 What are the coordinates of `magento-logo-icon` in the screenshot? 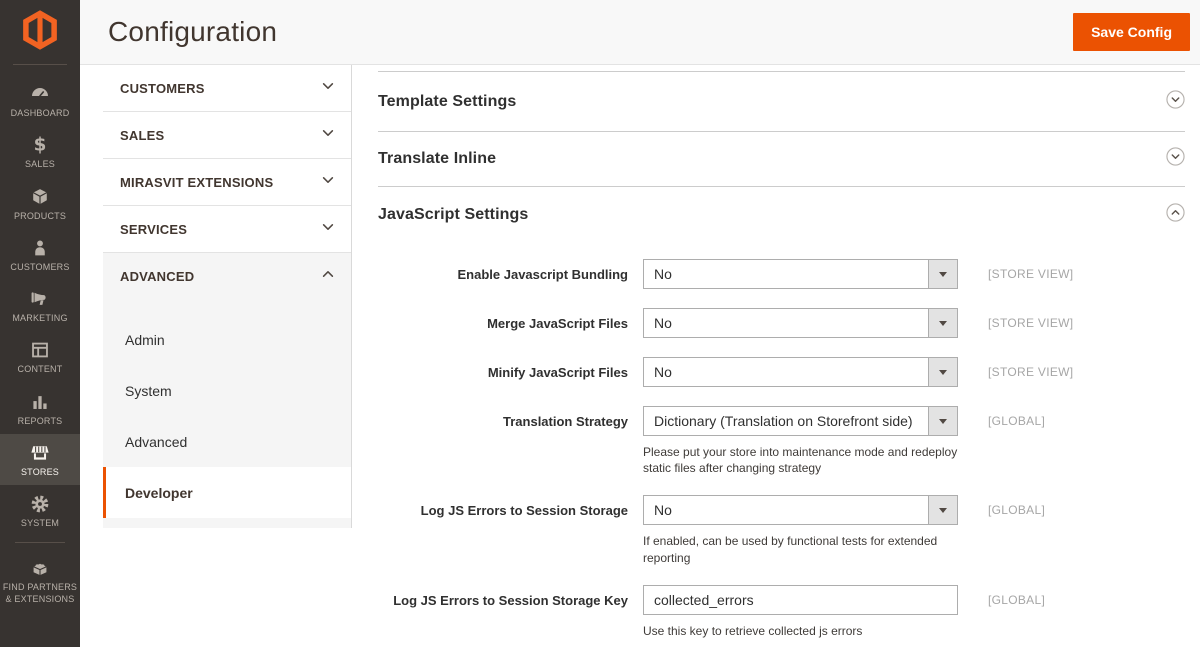 It's located at (40, 32).